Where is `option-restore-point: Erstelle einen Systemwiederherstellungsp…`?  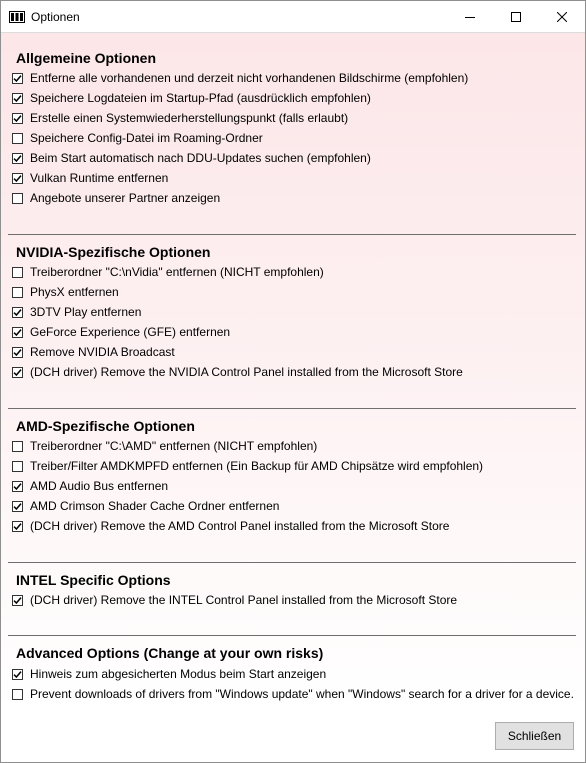 option-restore-point: Erstelle einen Systemwiederherstellungsp… is located at coordinates (180, 118).